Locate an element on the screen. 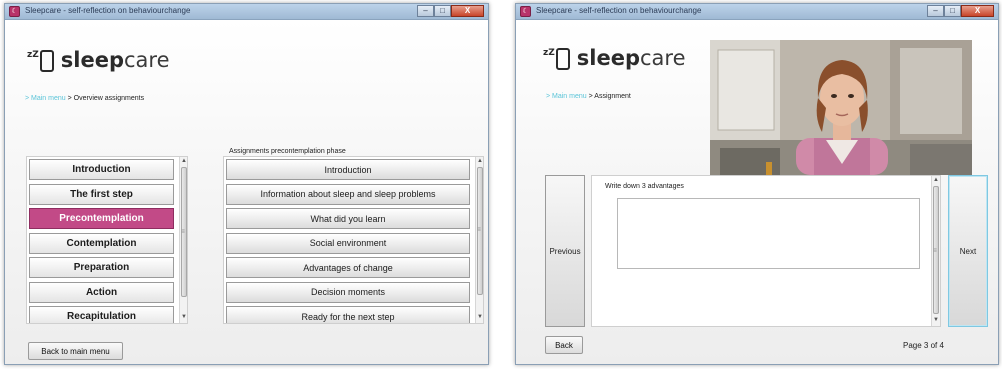  assignment-item: Ready for the next step is located at coordinates (348, 314).